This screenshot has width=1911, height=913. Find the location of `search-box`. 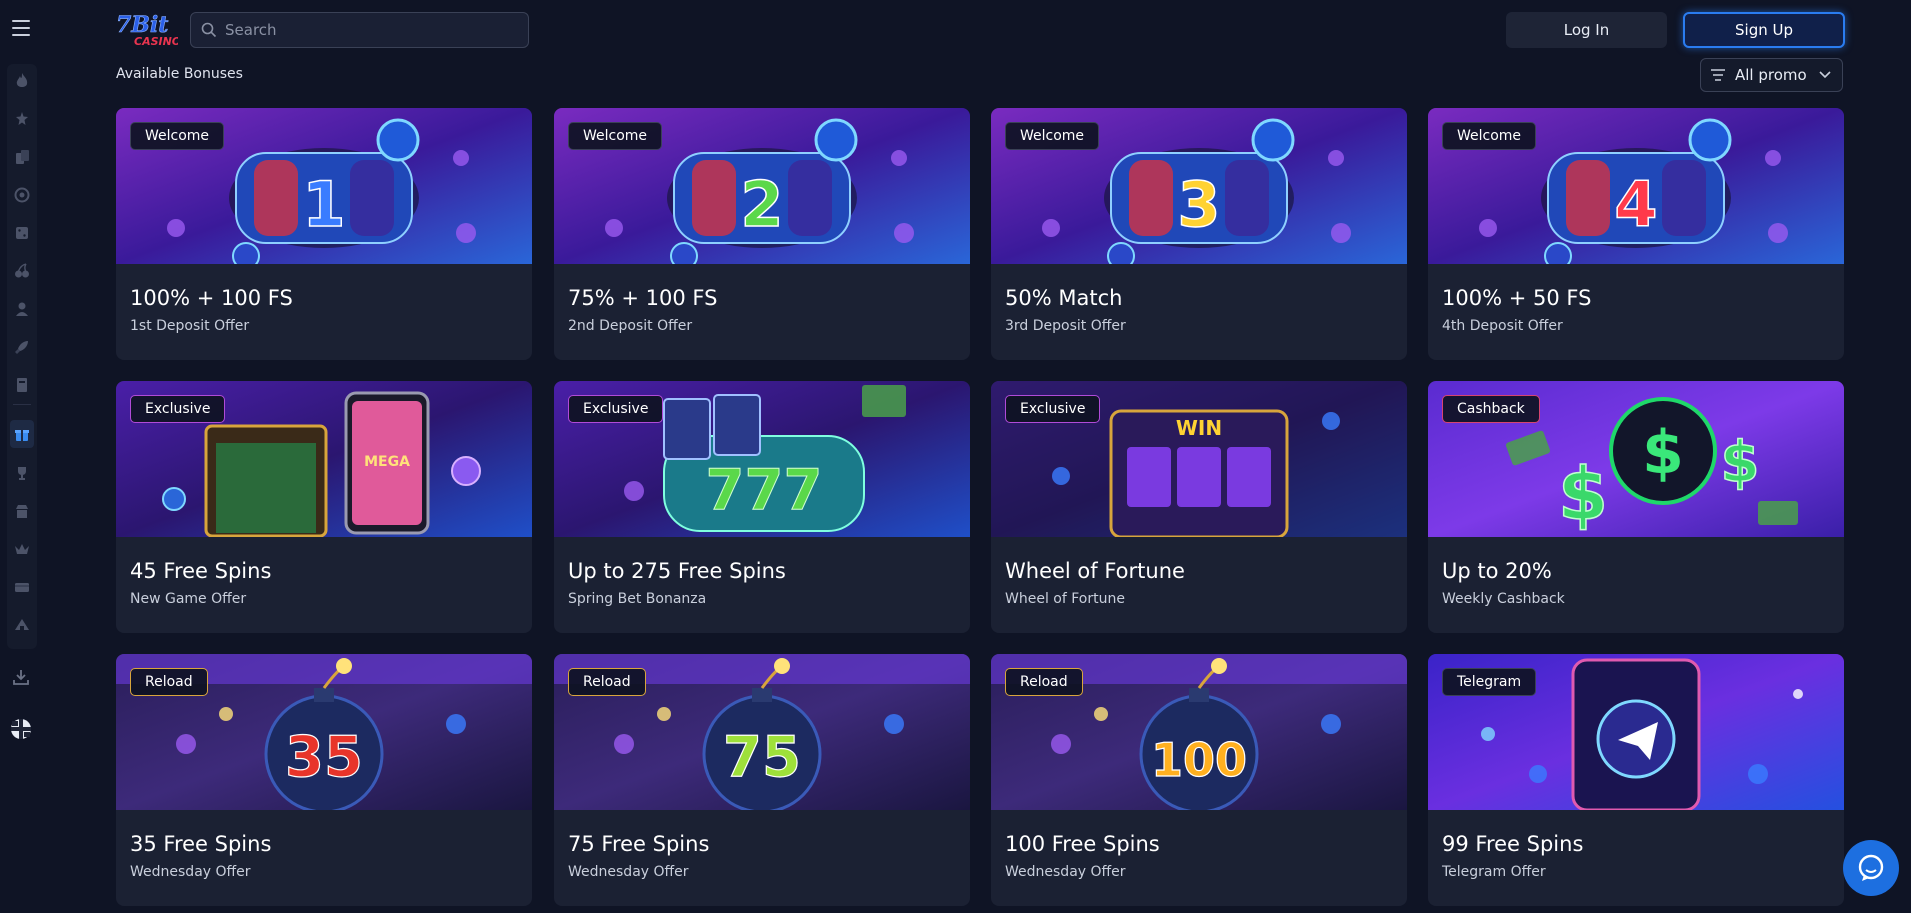

search-box is located at coordinates (359, 30).